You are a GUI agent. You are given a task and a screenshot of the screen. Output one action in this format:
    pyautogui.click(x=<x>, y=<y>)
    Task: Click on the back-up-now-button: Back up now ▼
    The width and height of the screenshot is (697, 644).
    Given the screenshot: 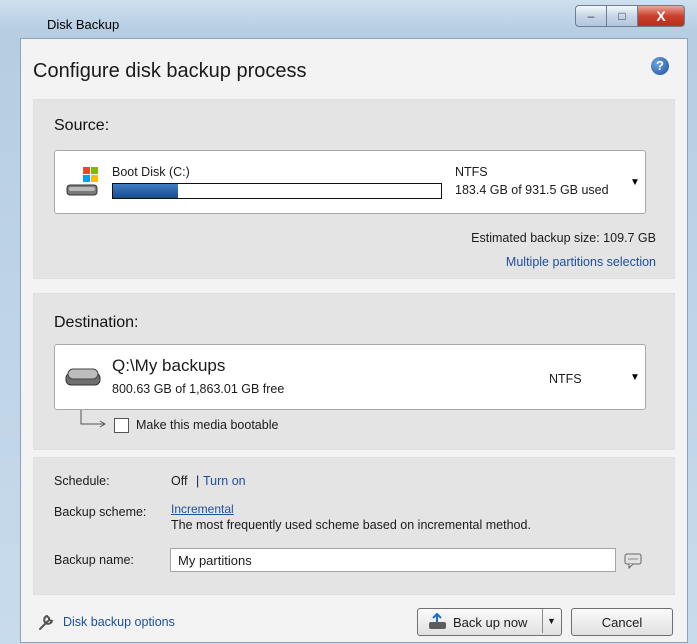 What is the action you would take?
    pyautogui.click(x=489, y=622)
    